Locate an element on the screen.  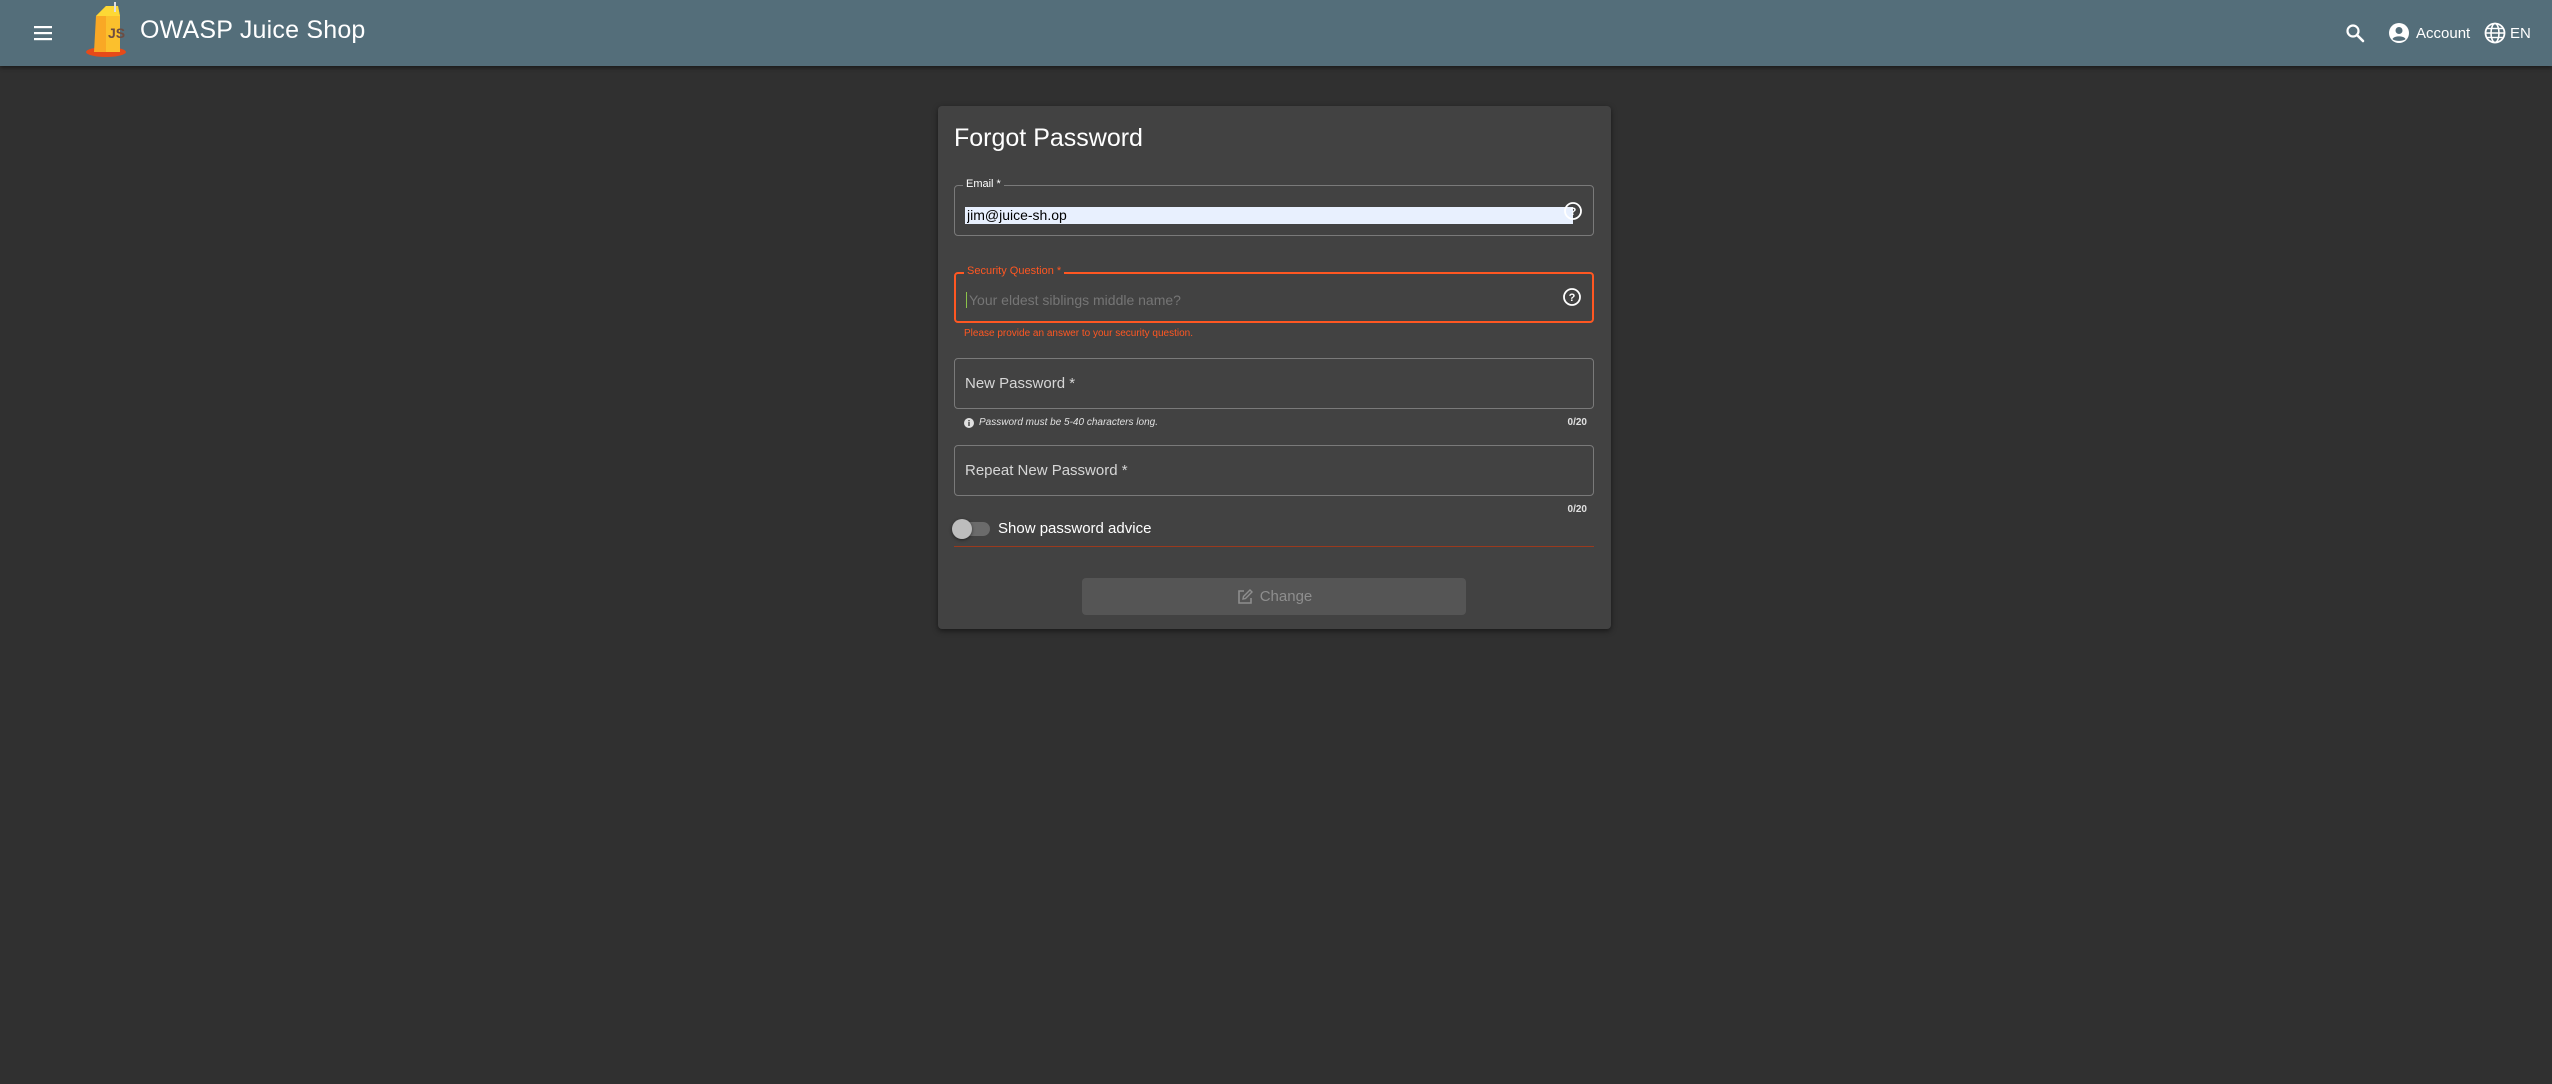
search-icon is located at coordinates (2355, 33).